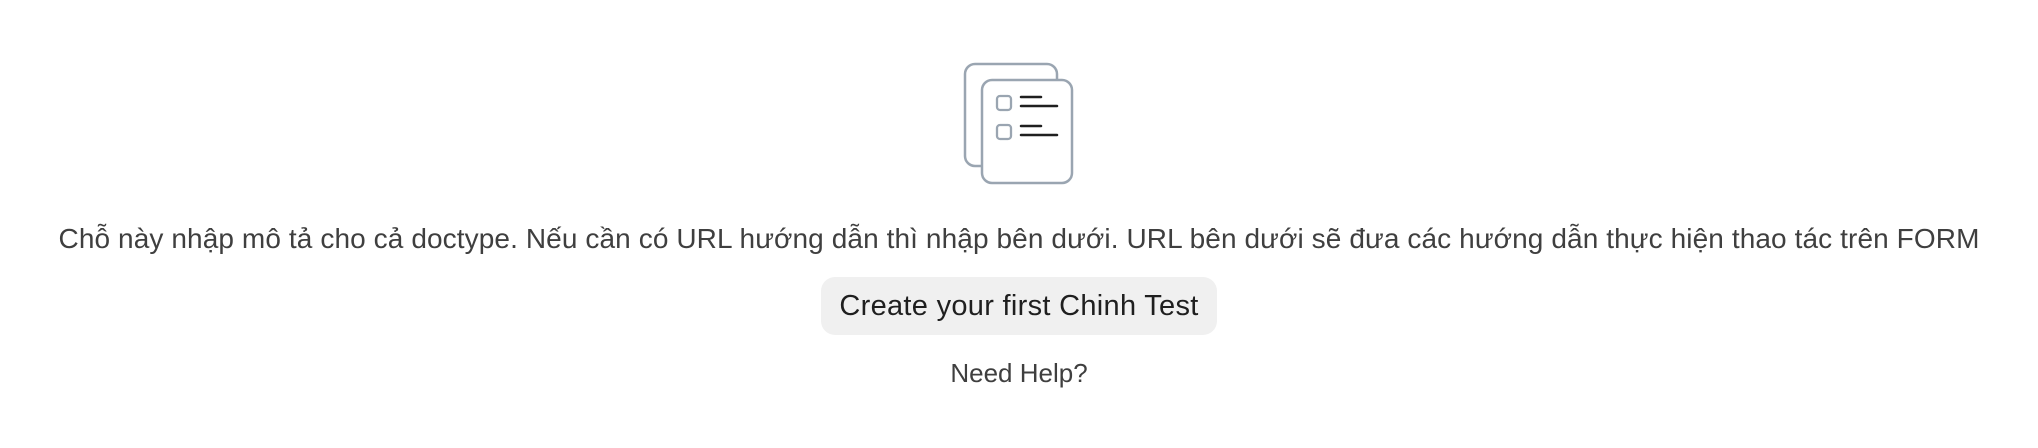  Describe the element at coordinates (1019, 306) in the screenshot. I see `create-first-record-button: Create your first Chinh Test` at that location.